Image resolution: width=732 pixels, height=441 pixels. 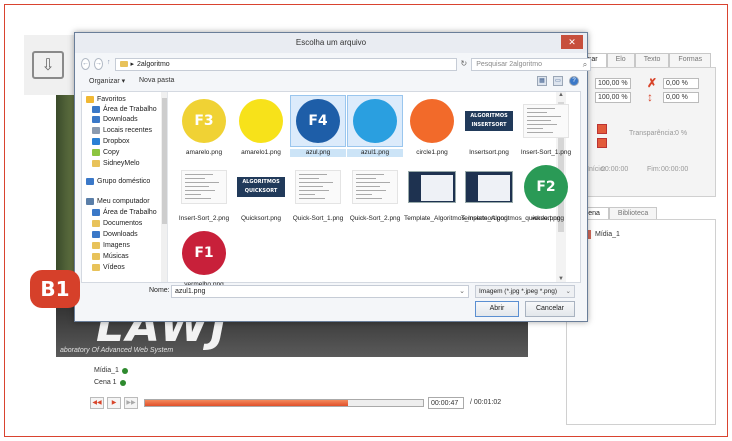 I want to click on nav-item-label: Downloads, so click(x=120, y=119).